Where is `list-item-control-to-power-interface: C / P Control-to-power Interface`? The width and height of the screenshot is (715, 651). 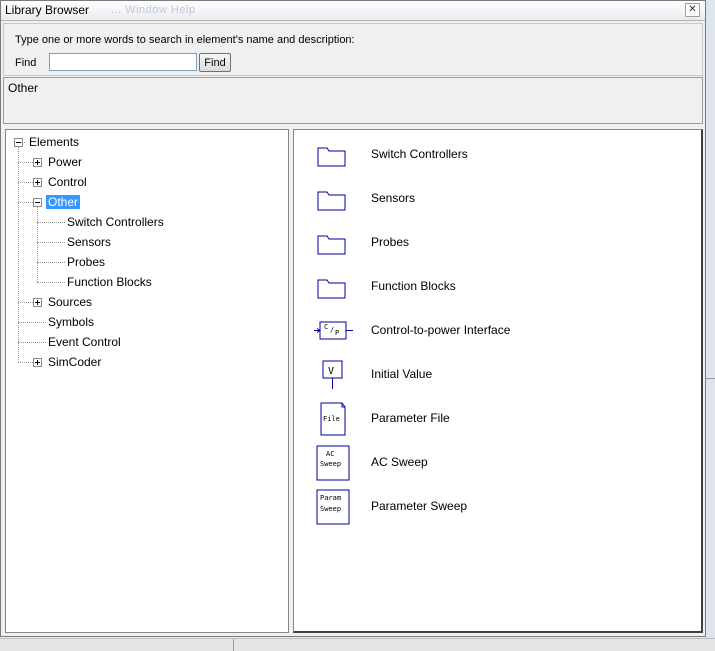 list-item-control-to-power-interface: C / P Control-to-power Interface is located at coordinates (504, 331).